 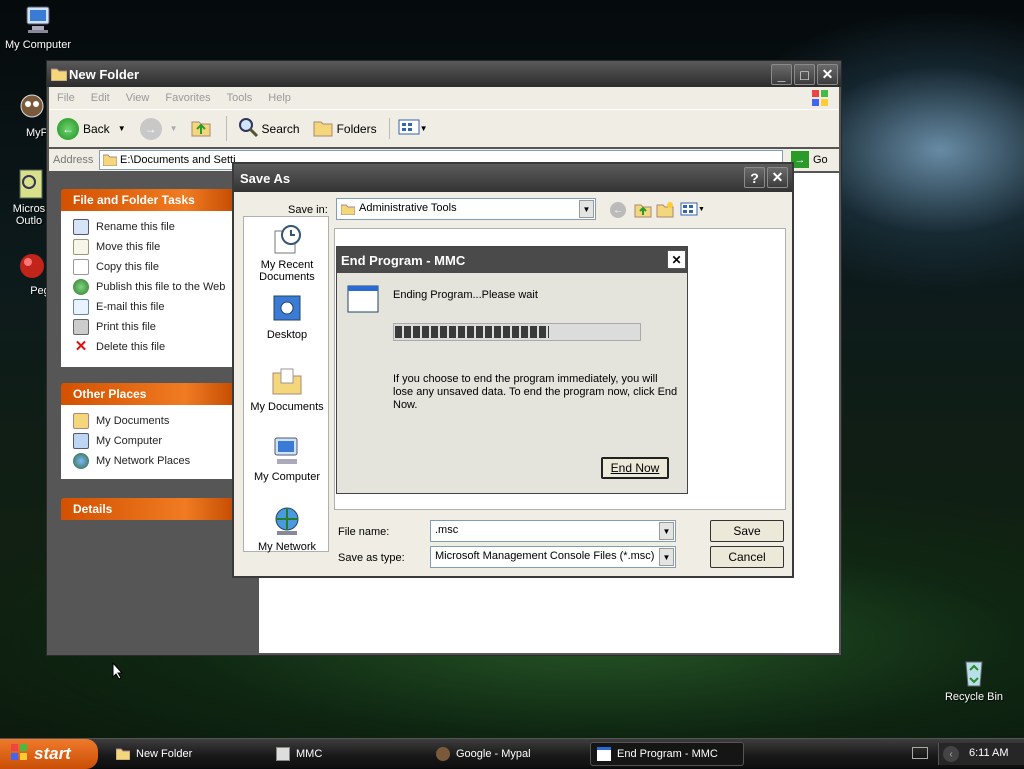 I want to click on file-name-input: .msc ▼, so click(x=553, y=531).